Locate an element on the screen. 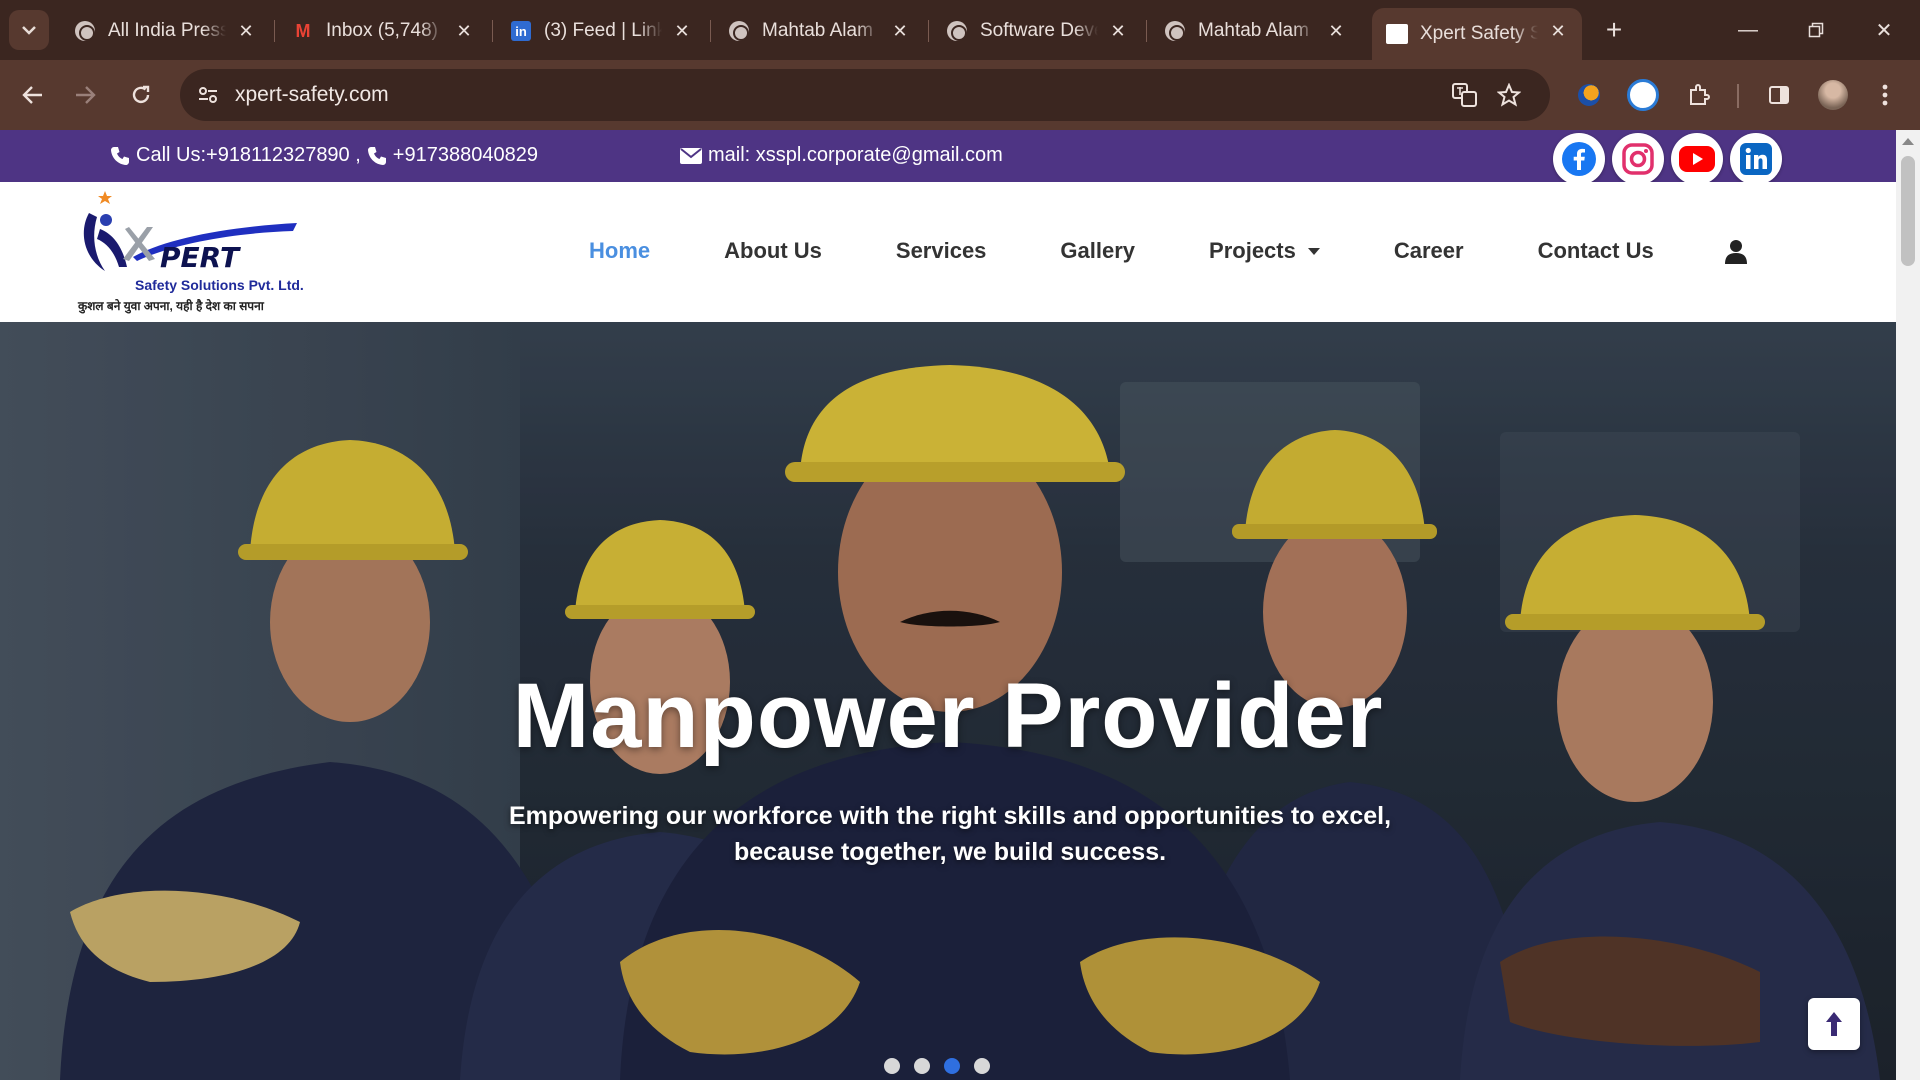 This screenshot has height=1080, width=1920. social-links is located at coordinates (1667, 159).